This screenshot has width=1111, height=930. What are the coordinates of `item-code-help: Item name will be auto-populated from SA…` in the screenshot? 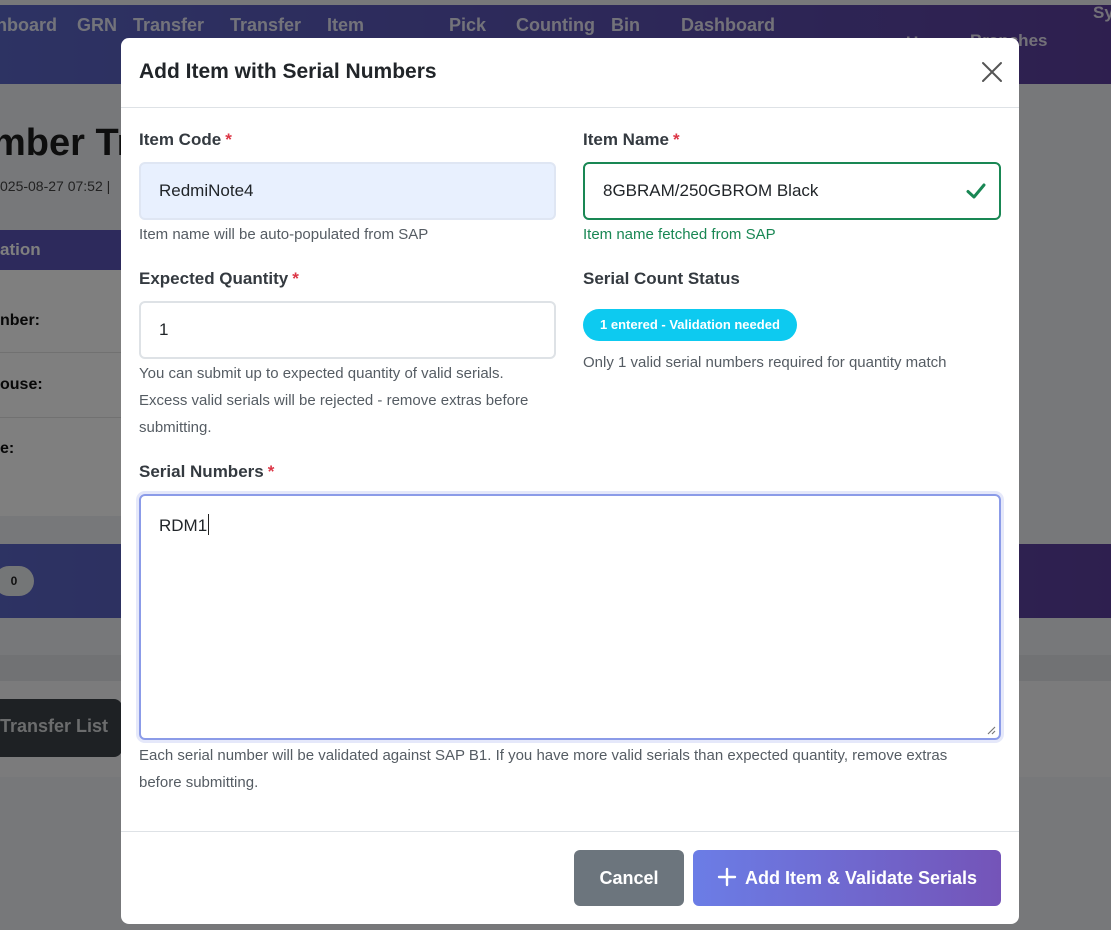 It's located at (284, 234).